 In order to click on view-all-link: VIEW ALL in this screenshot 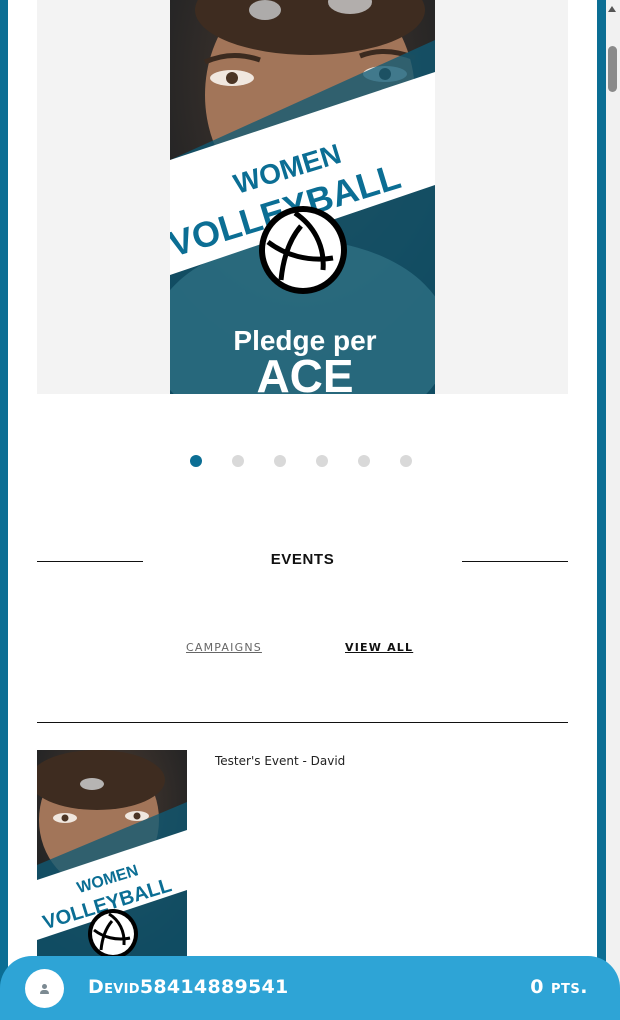, I will do `click(379, 647)`.